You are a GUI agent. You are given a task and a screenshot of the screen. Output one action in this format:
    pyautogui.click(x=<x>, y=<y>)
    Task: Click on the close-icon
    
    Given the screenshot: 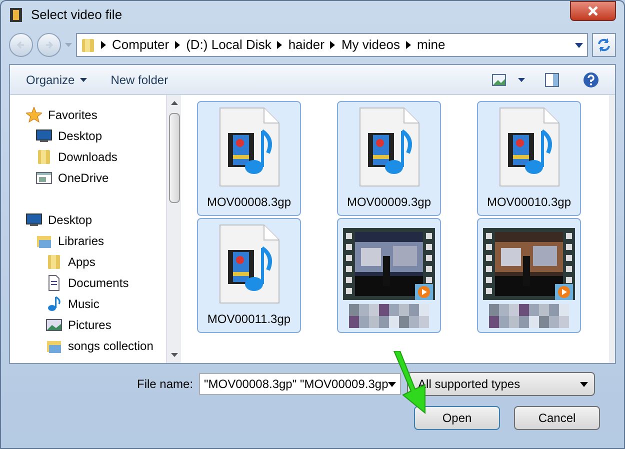 What is the action you would take?
    pyautogui.click(x=593, y=11)
    